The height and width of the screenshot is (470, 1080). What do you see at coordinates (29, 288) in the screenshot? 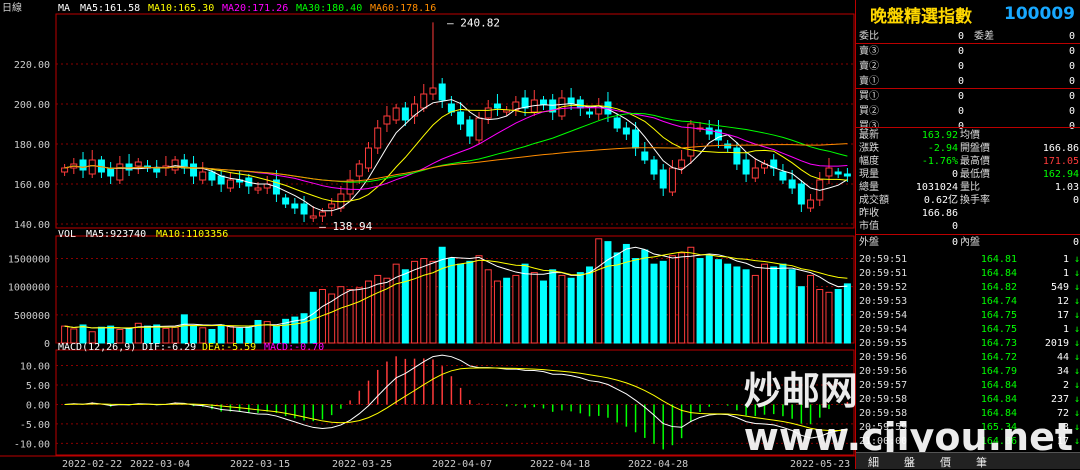
I see `volume-tick-label: 1000000` at bounding box center [29, 288].